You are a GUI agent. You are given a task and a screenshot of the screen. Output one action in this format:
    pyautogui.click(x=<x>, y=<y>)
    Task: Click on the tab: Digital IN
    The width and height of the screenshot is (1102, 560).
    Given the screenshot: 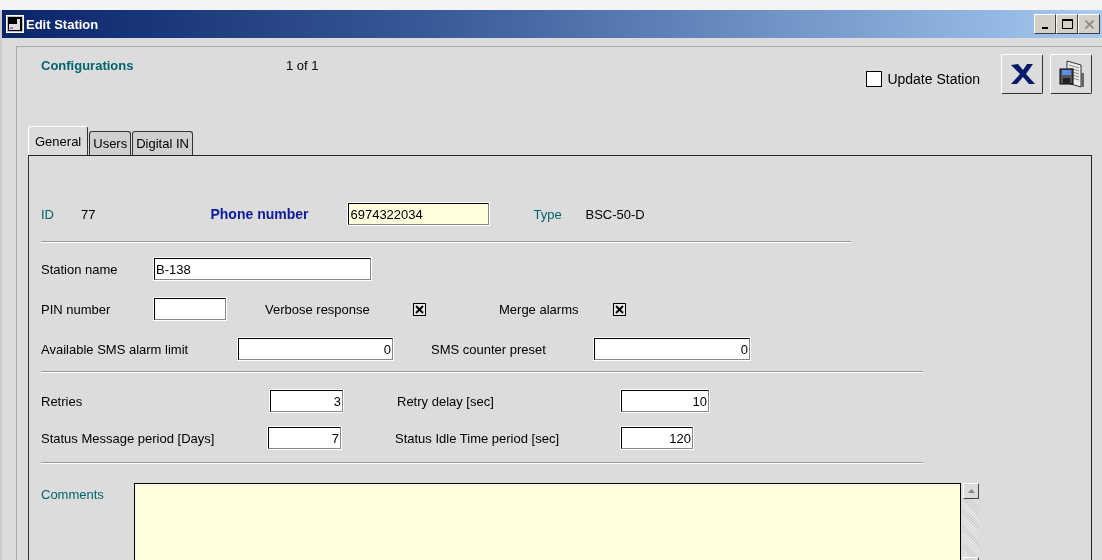 What is the action you would take?
    pyautogui.click(x=162, y=143)
    